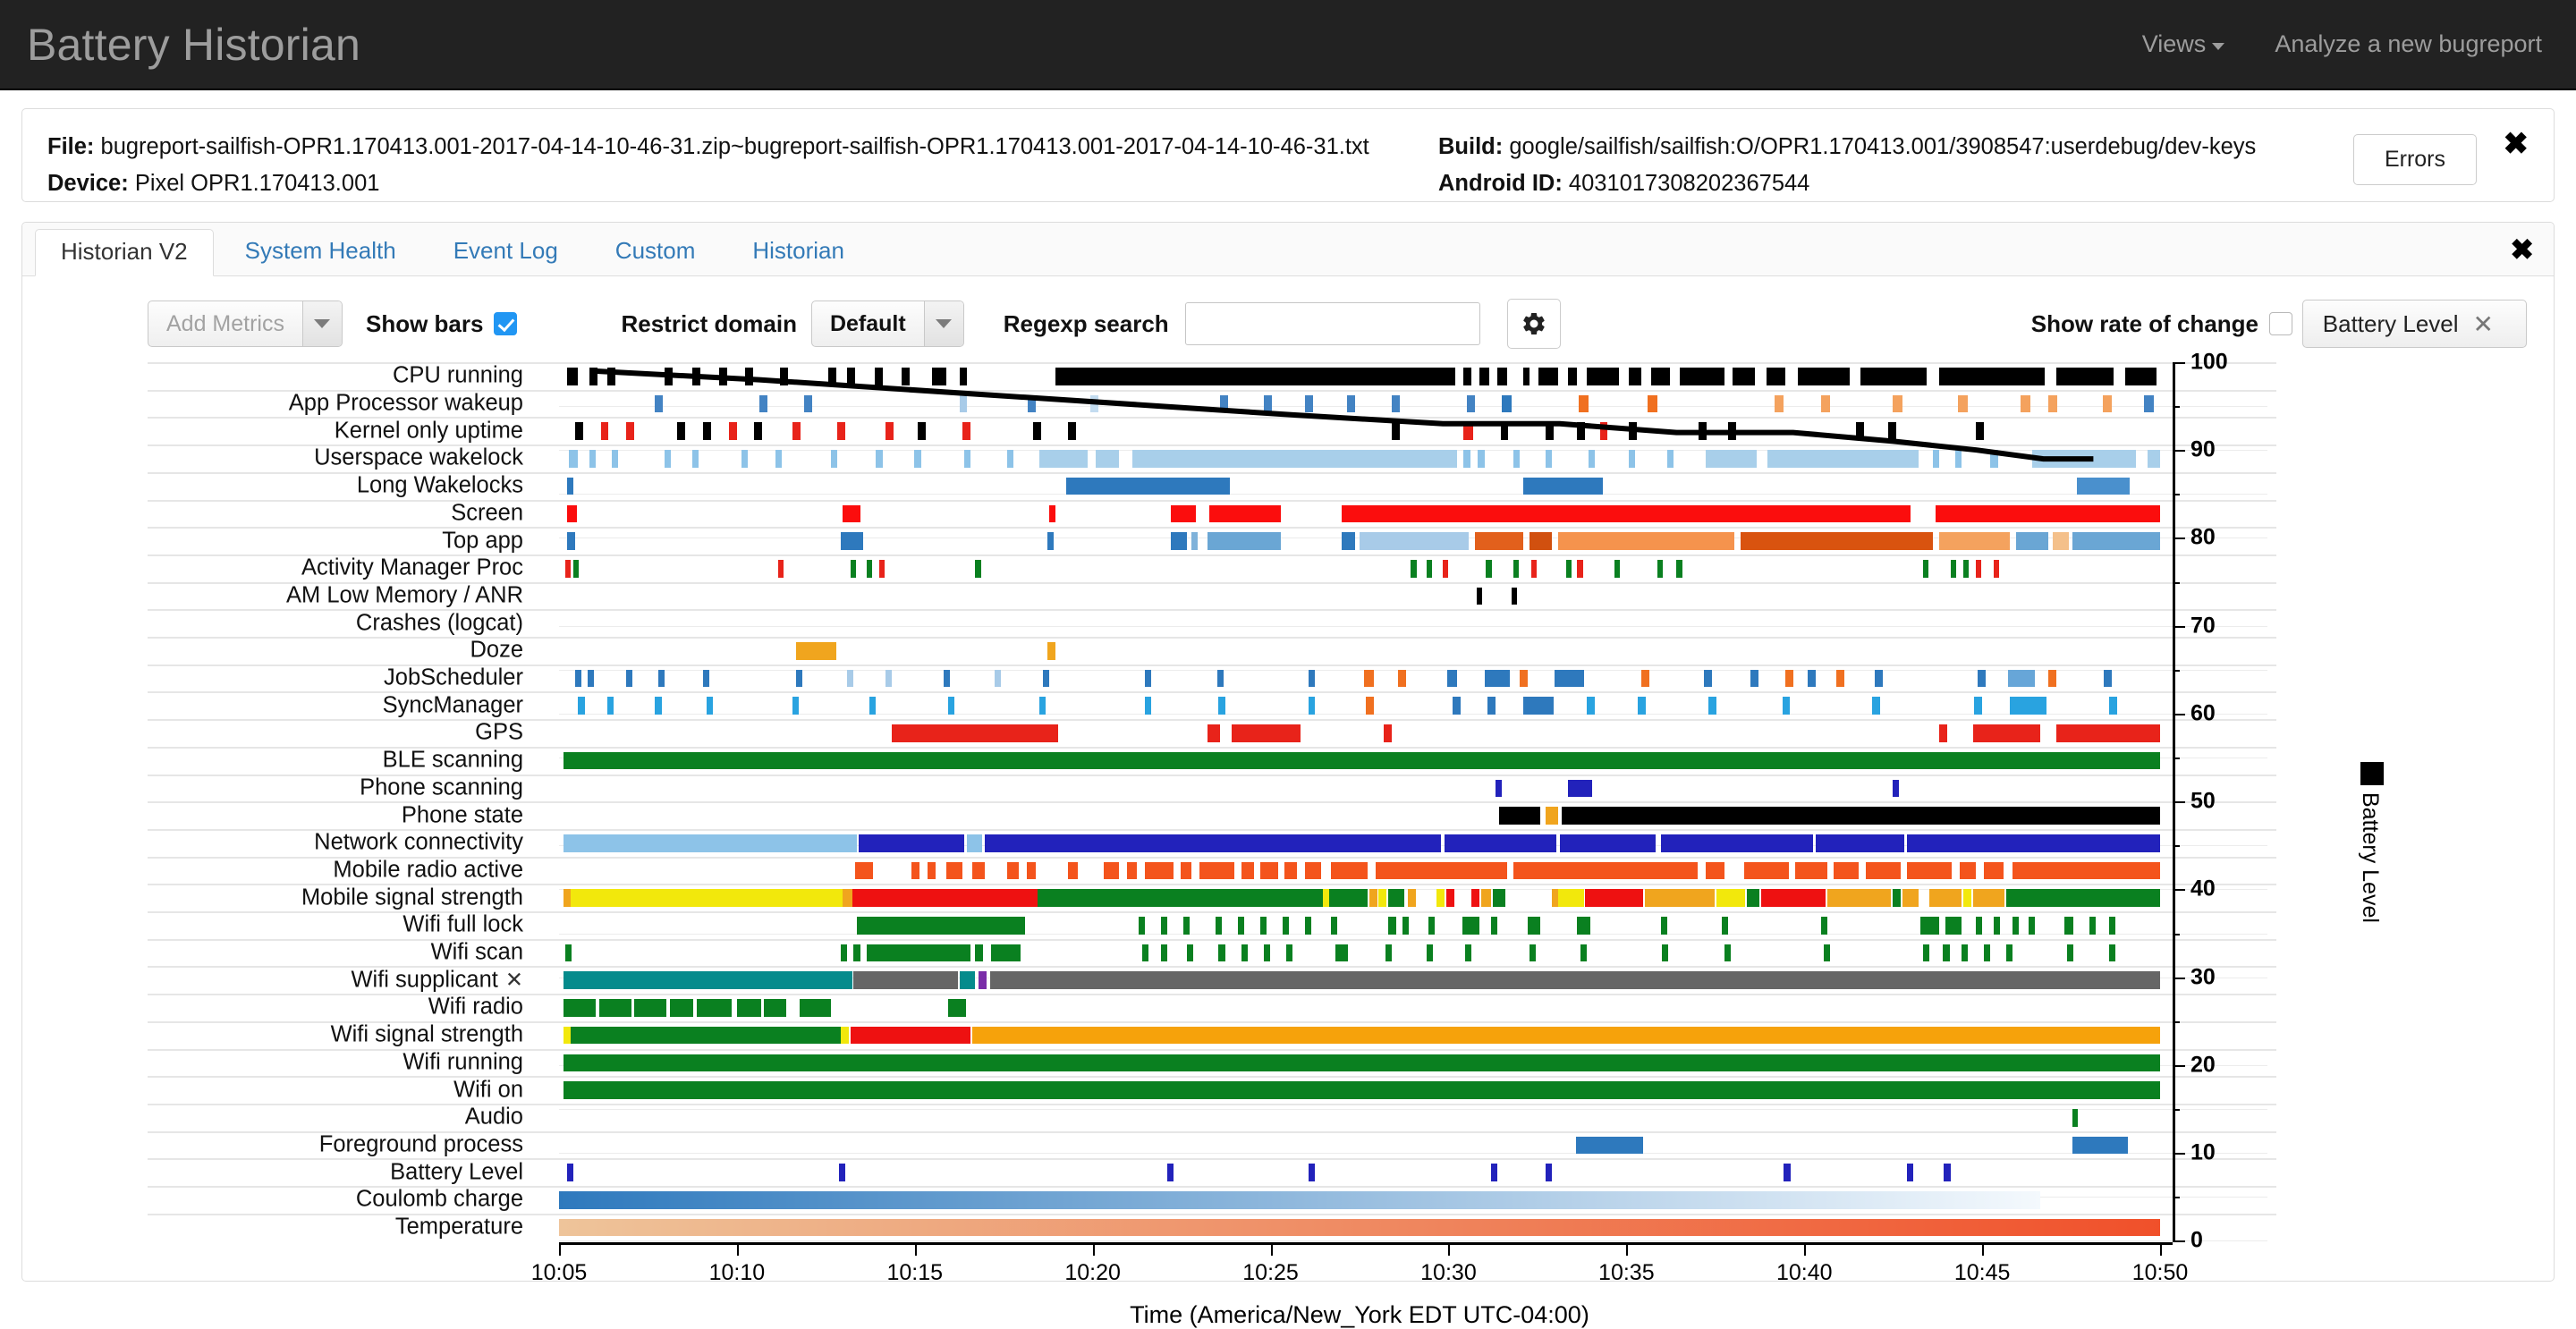 This screenshot has height=1329, width=2576. Describe the element at coordinates (709, 323) in the screenshot. I see `restrict-domain-label: Restrict domain` at that location.